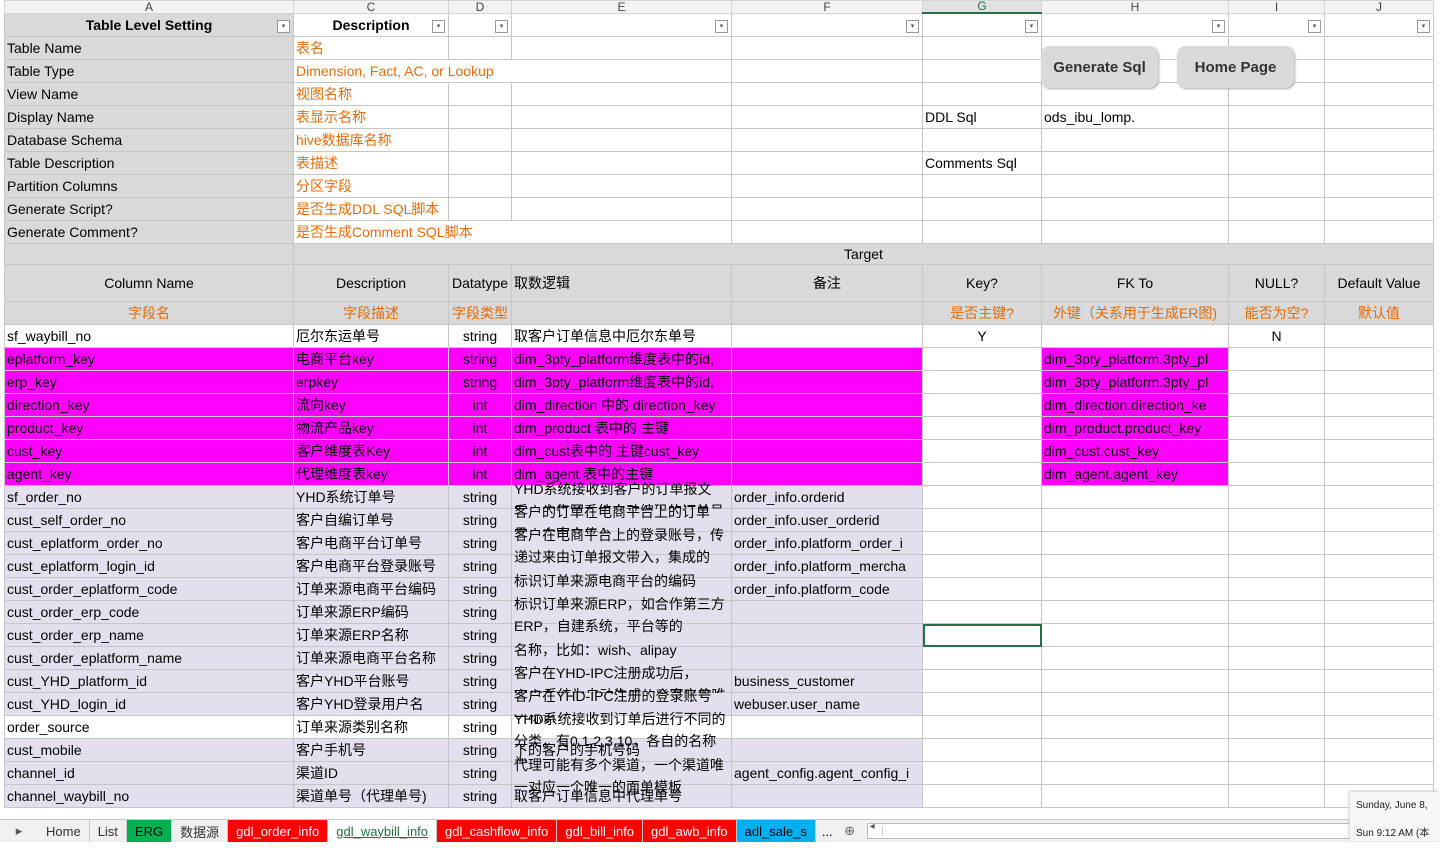 This screenshot has width=1440, height=848. I want to click on logic-cell, so click(621, 635).